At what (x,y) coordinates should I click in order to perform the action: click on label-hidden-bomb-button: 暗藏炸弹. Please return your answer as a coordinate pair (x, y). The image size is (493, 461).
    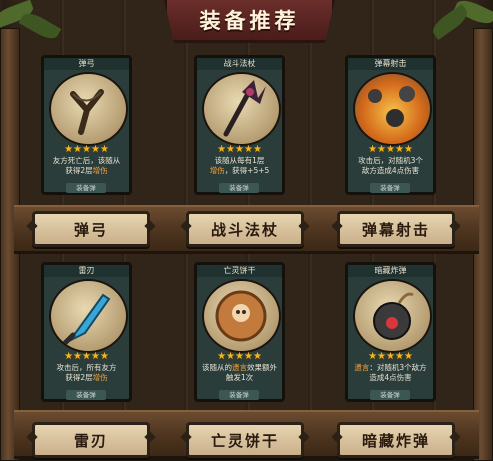
    Looking at the image, I should click on (396, 440).